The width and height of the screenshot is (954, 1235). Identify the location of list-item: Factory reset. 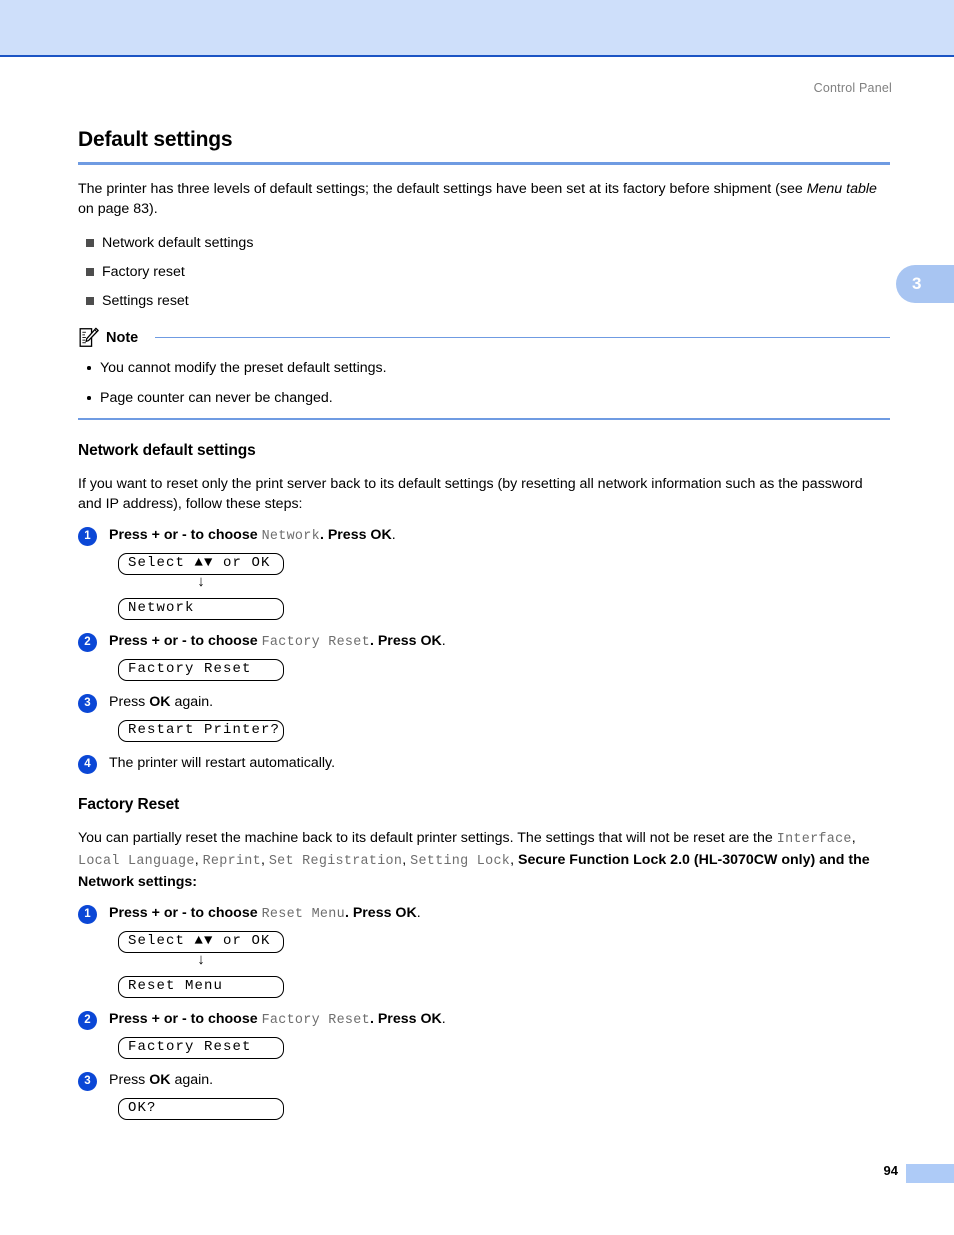
(484, 272).